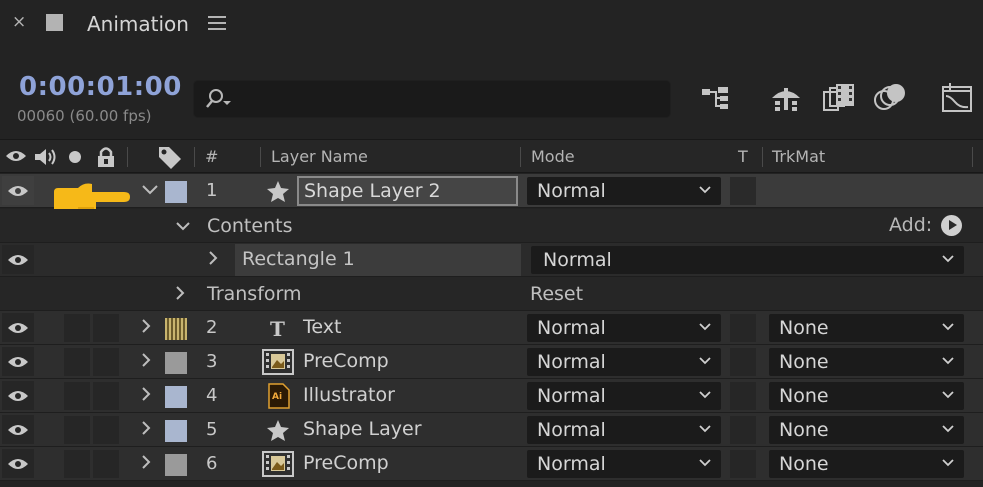 The image size is (983, 487). What do you see at coordinates (45, 157) in the screenshot?
I see `audio-icon` at bounding box center [45, 157].